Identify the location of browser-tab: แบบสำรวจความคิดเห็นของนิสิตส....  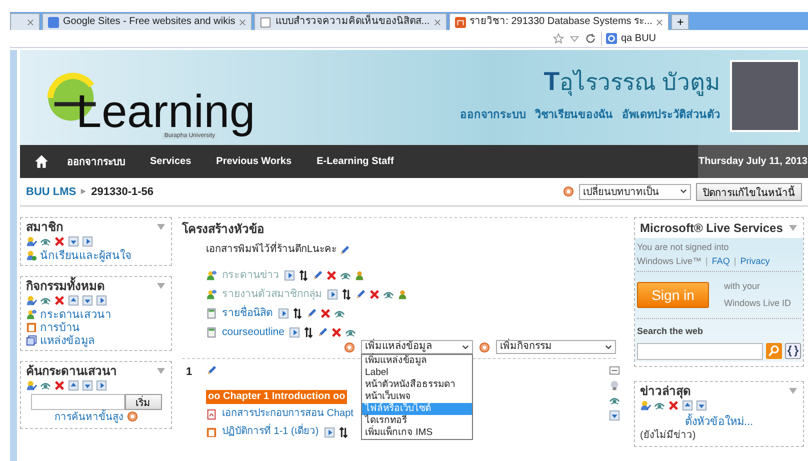
(350, 21).